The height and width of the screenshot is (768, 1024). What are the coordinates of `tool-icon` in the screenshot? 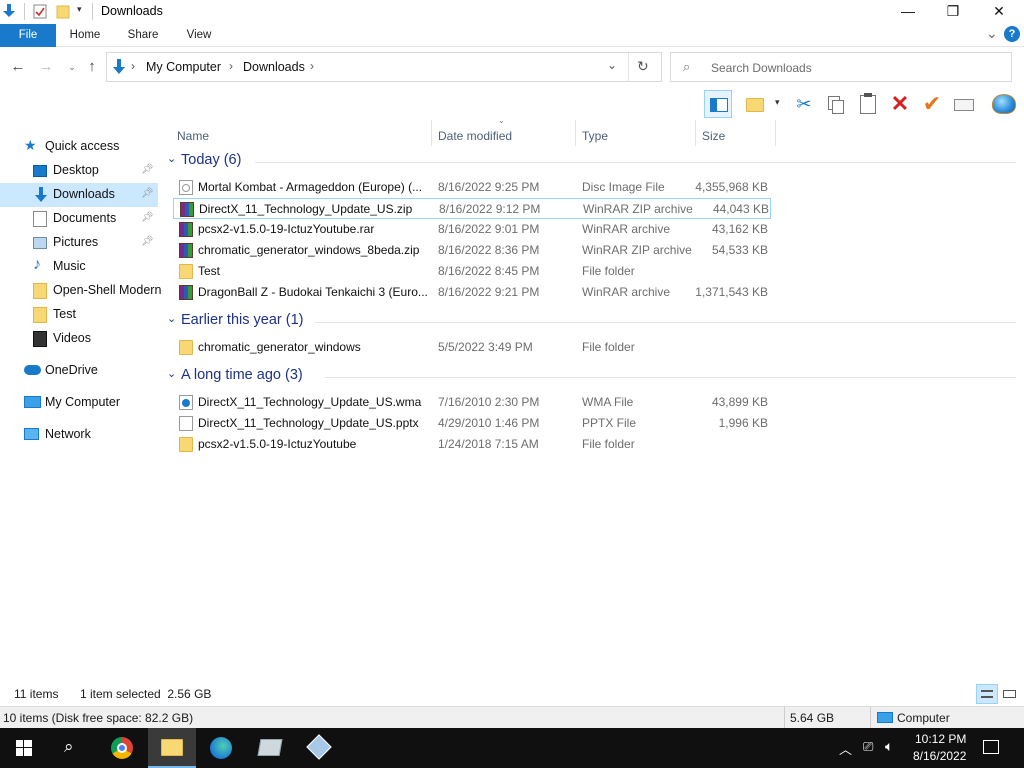 It's located at (319, 747).